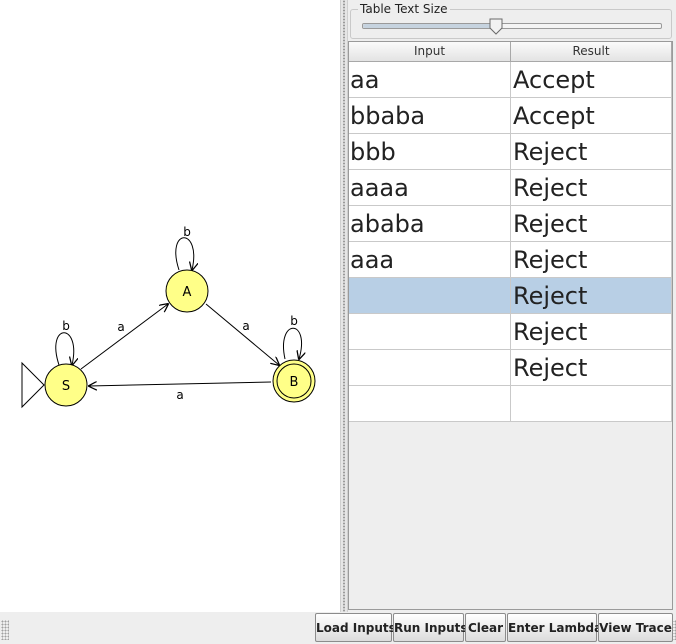 The height and width of the screenshot is (644, 676). What do you see at coordinates (430, 152) in the screenshot?
I see `input-cell: bbb` at bounding box center [430, 152].